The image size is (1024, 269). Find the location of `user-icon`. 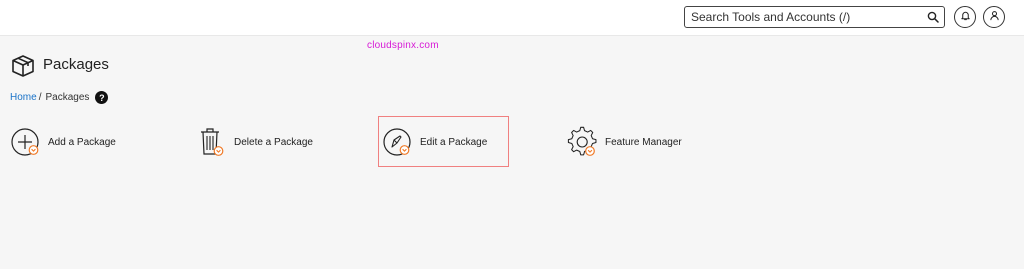

user-icon is located at coordinates (994, 17).